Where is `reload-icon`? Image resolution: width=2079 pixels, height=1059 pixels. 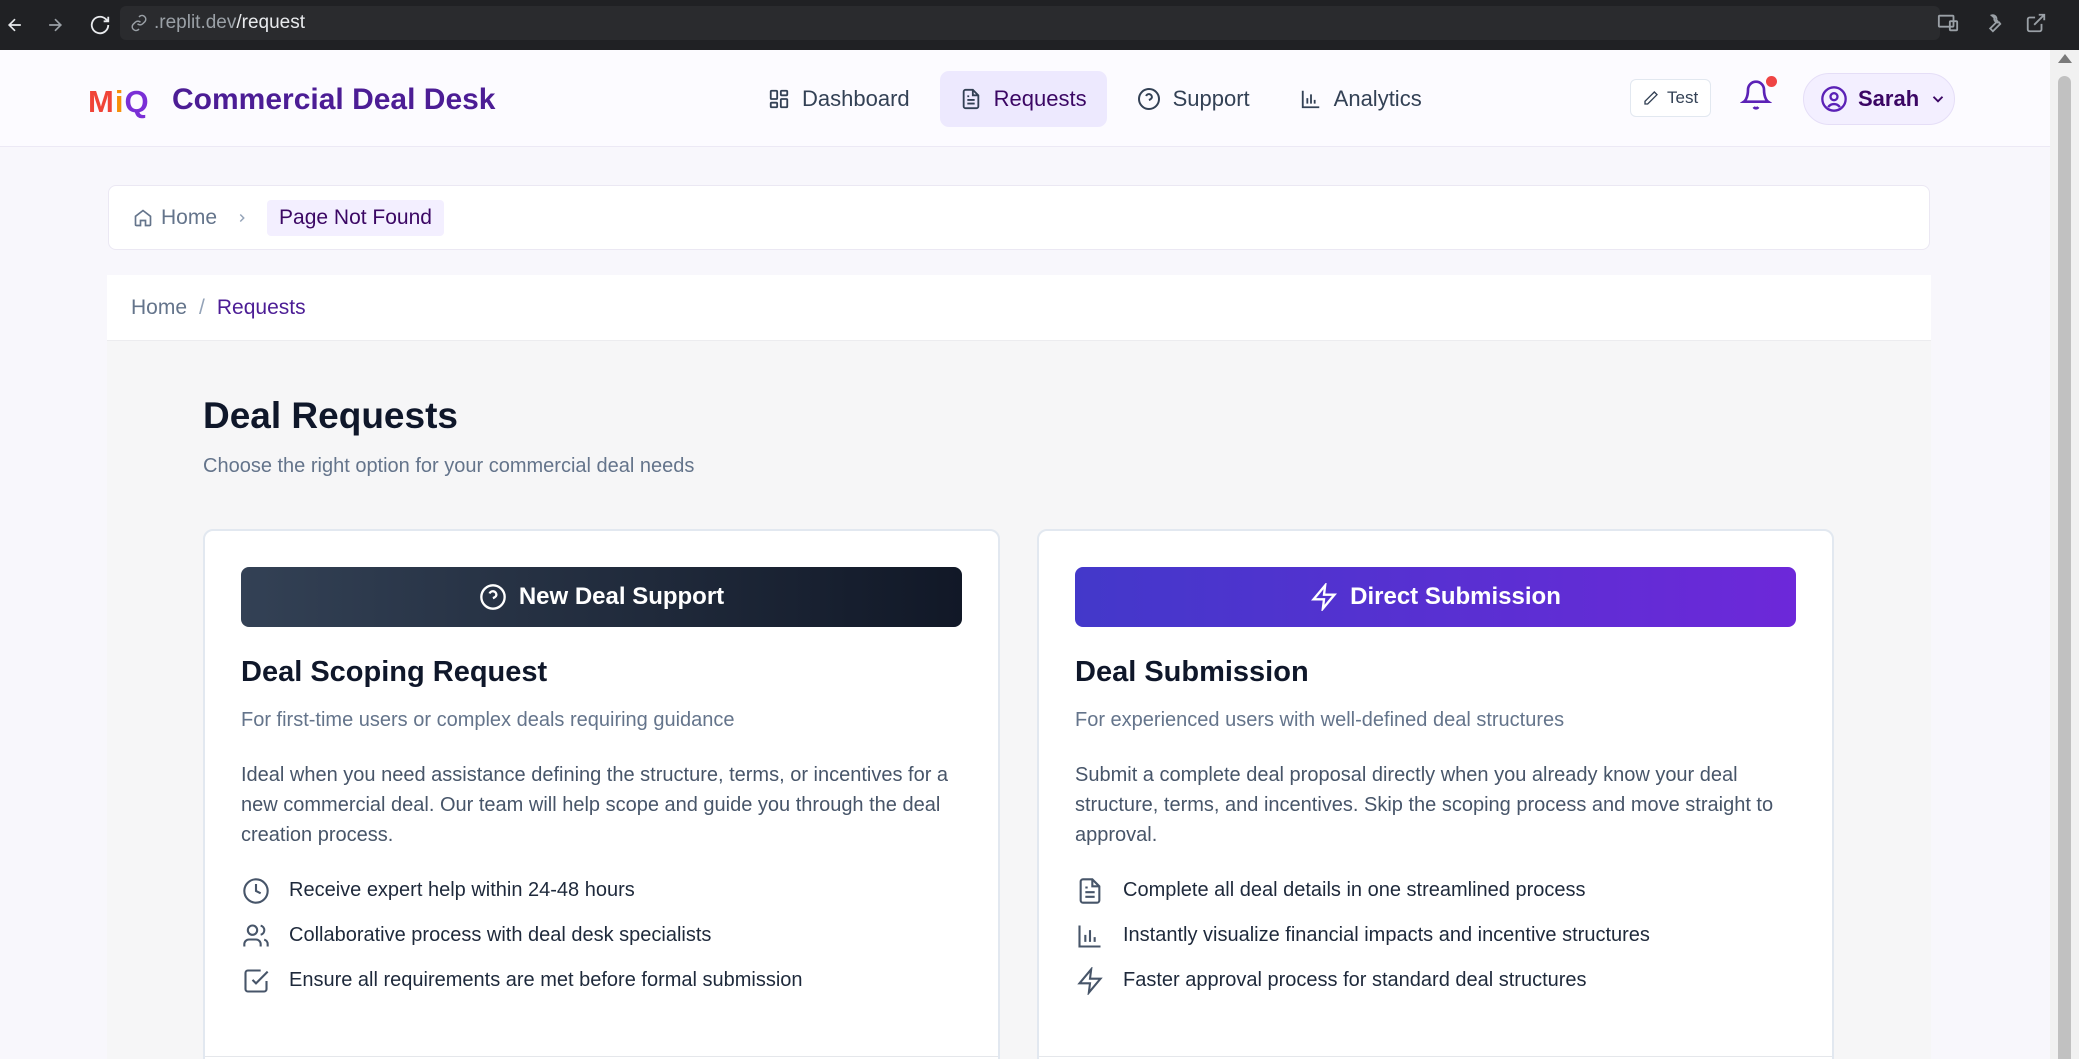
reload-icon is located at coordinates (100, 25).